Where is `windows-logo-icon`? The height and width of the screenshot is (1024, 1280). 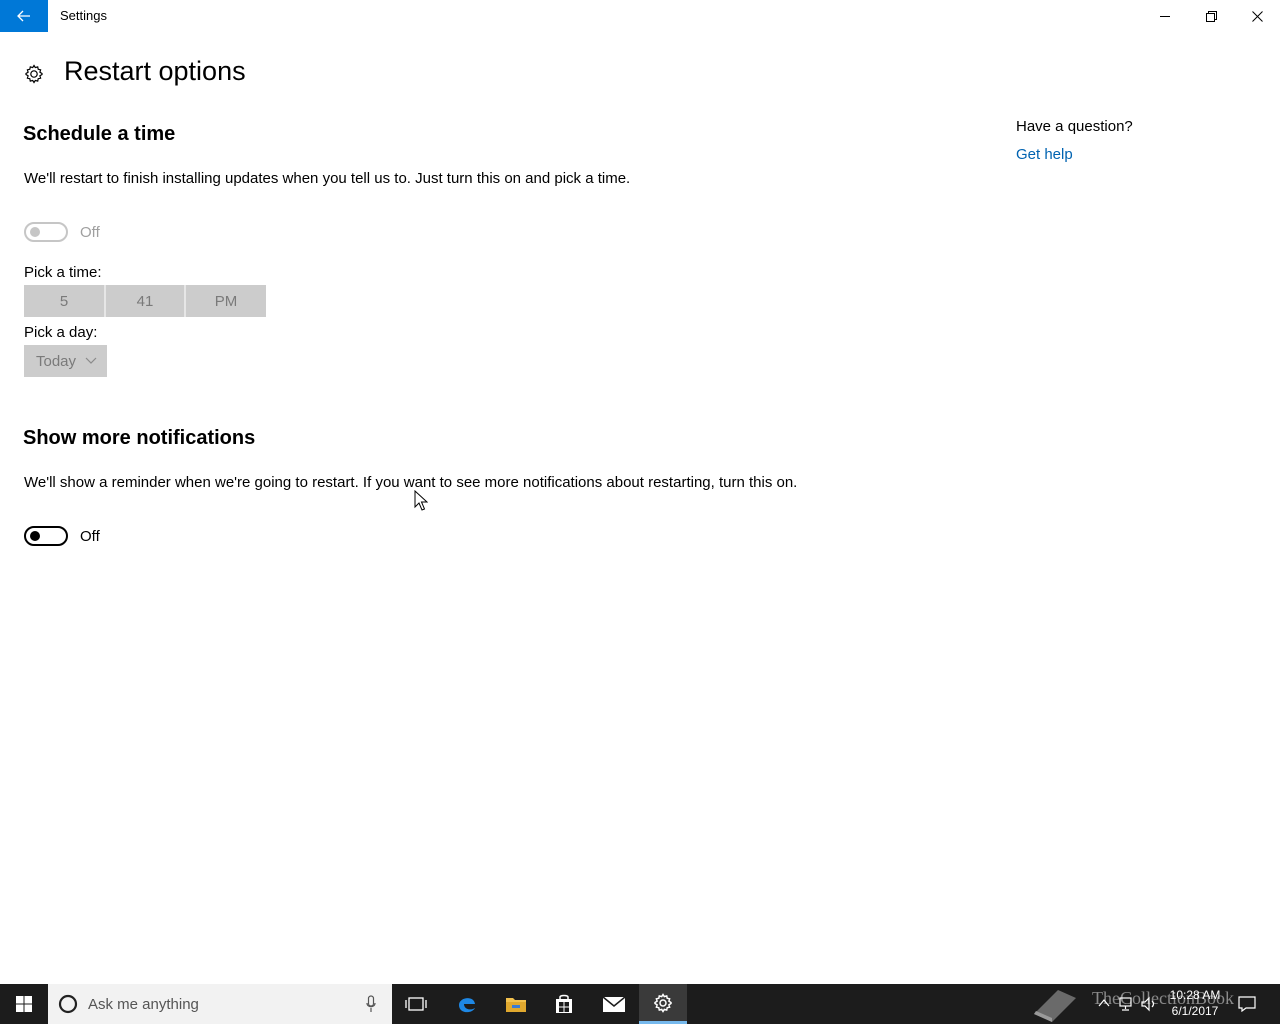
windows-logo-icon is located at coordinates (24, 1004).